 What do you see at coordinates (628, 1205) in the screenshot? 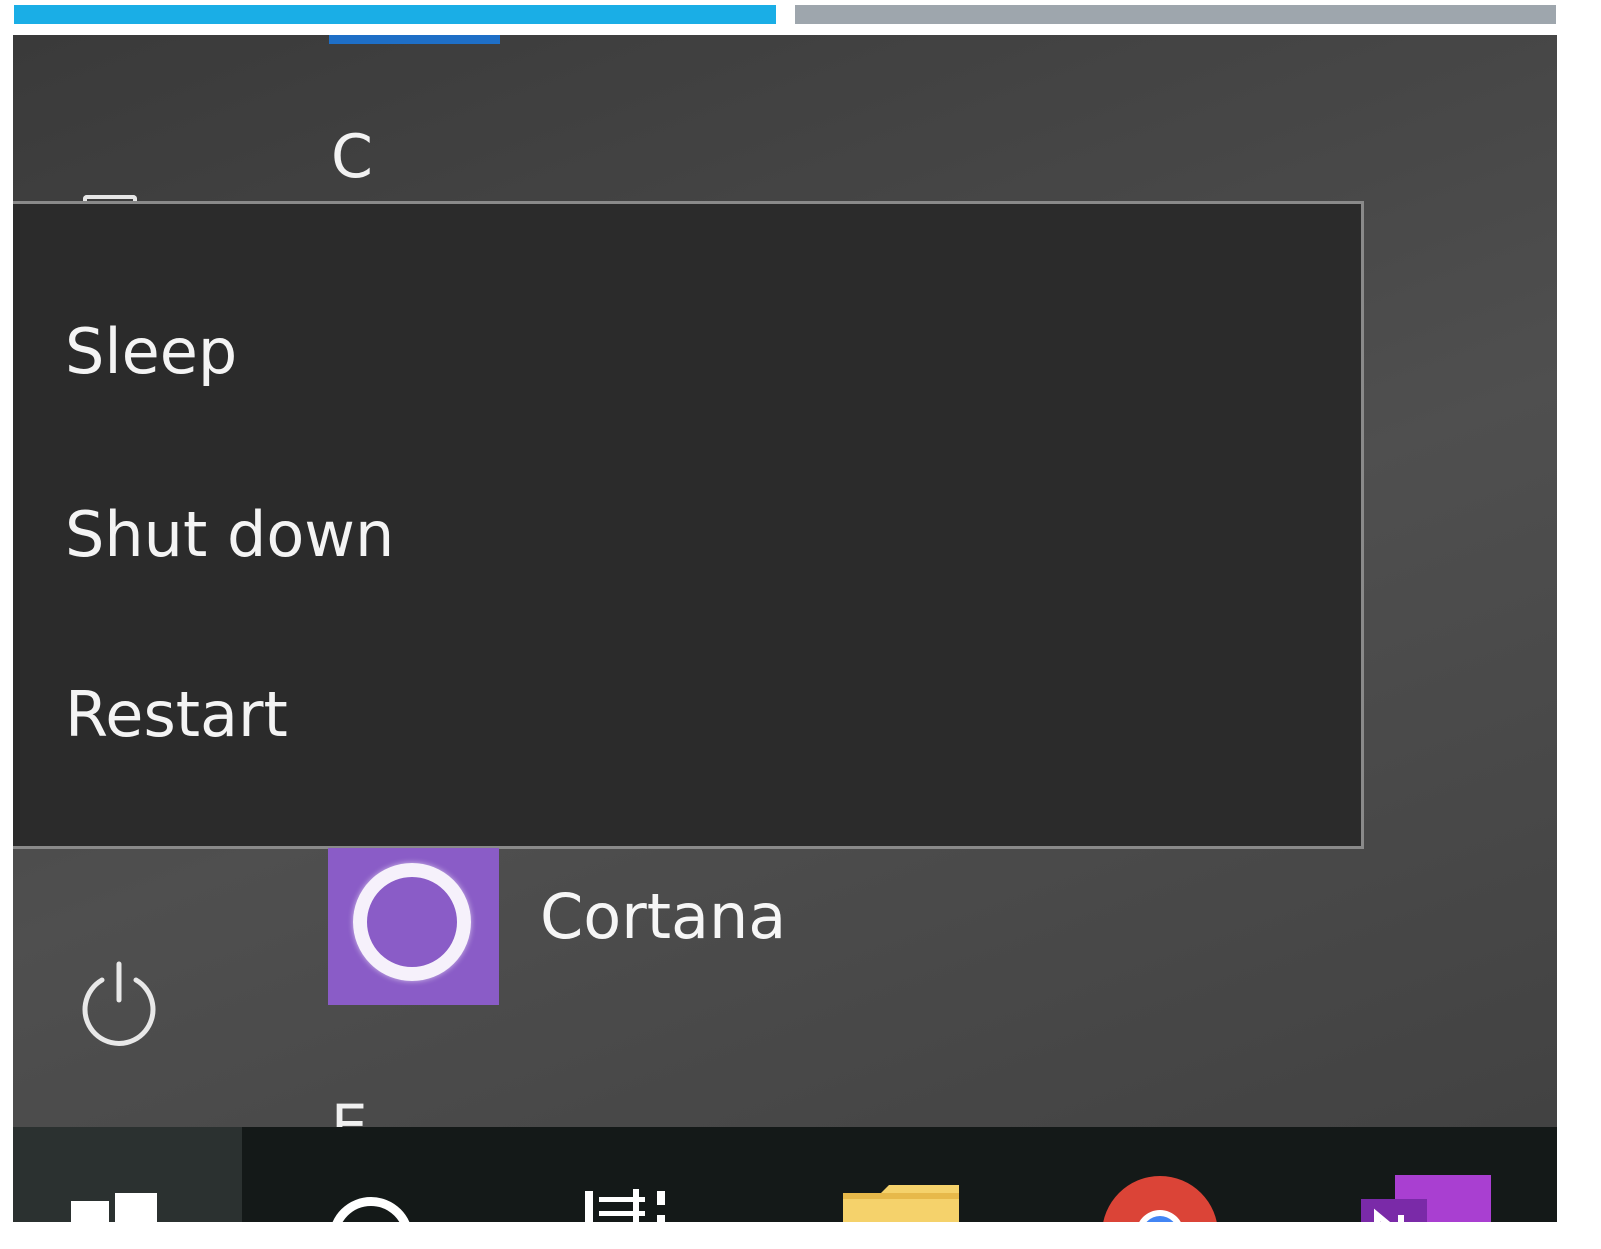
I see `task-view-icon` at bounding box center [628, 1205].